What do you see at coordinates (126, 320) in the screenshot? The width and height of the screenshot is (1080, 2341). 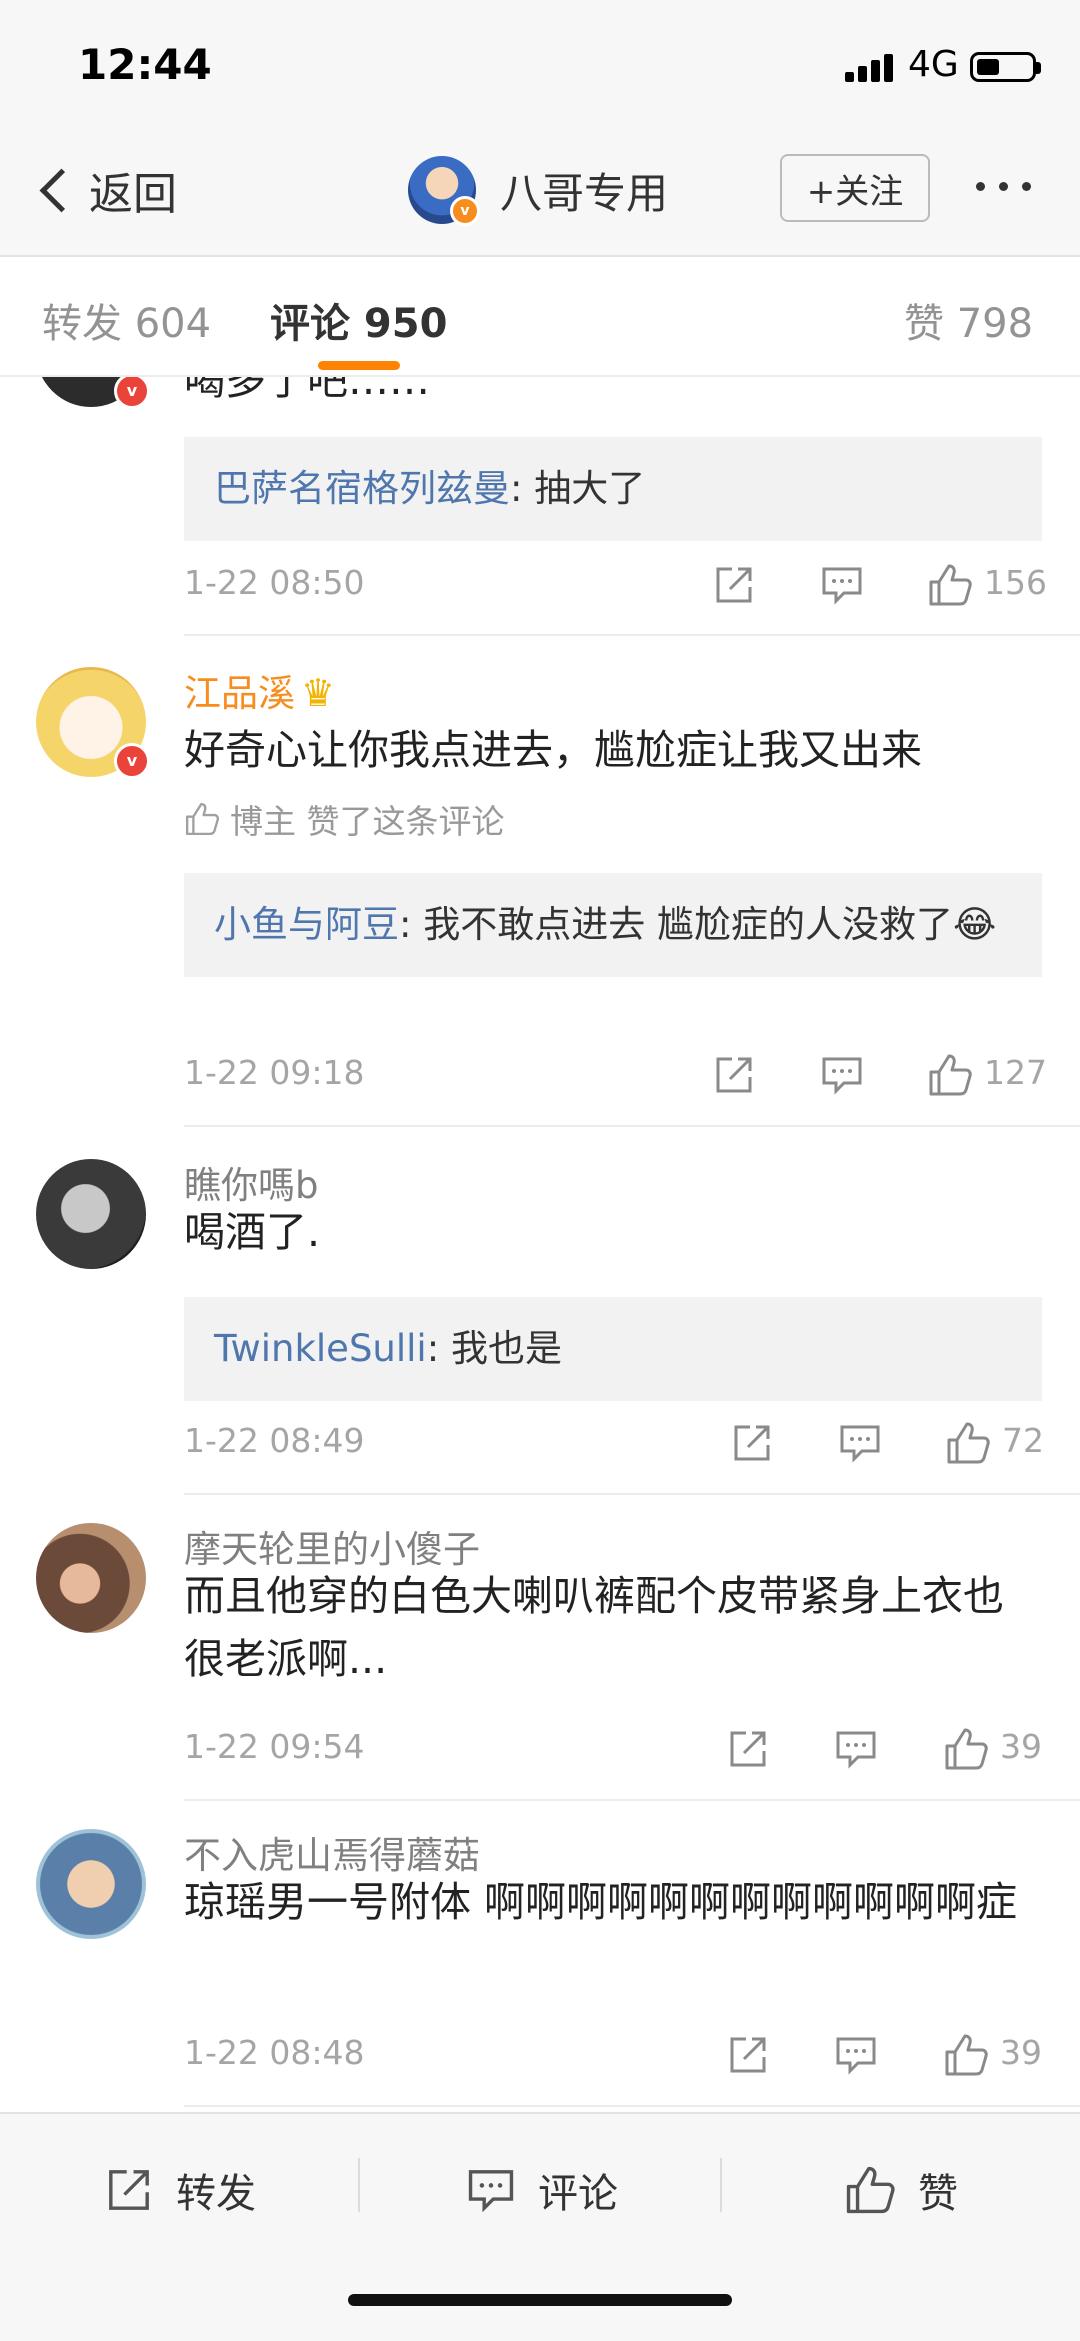 I see `tab-repost: 转发 604` at bounding box center [126, 320].